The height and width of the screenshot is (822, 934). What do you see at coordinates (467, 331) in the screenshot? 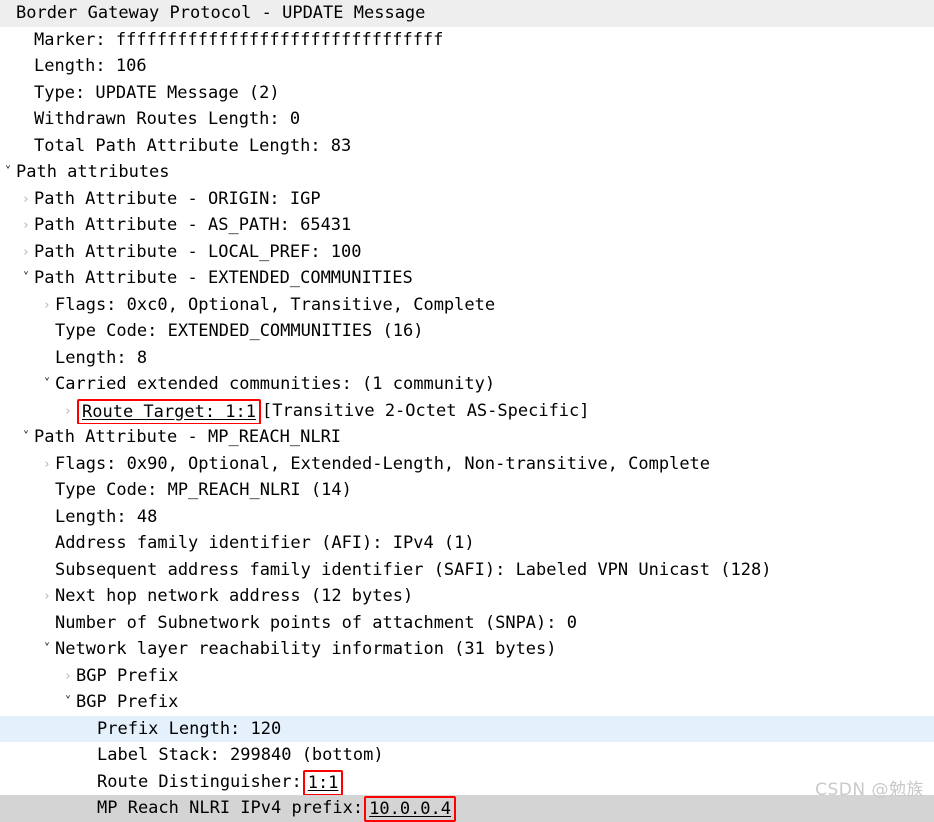
I see `tree-row-ext-comm-type-code: Type Code: EXTENDED_COMMUNITIES (16)` at bounding box center [467, 331].